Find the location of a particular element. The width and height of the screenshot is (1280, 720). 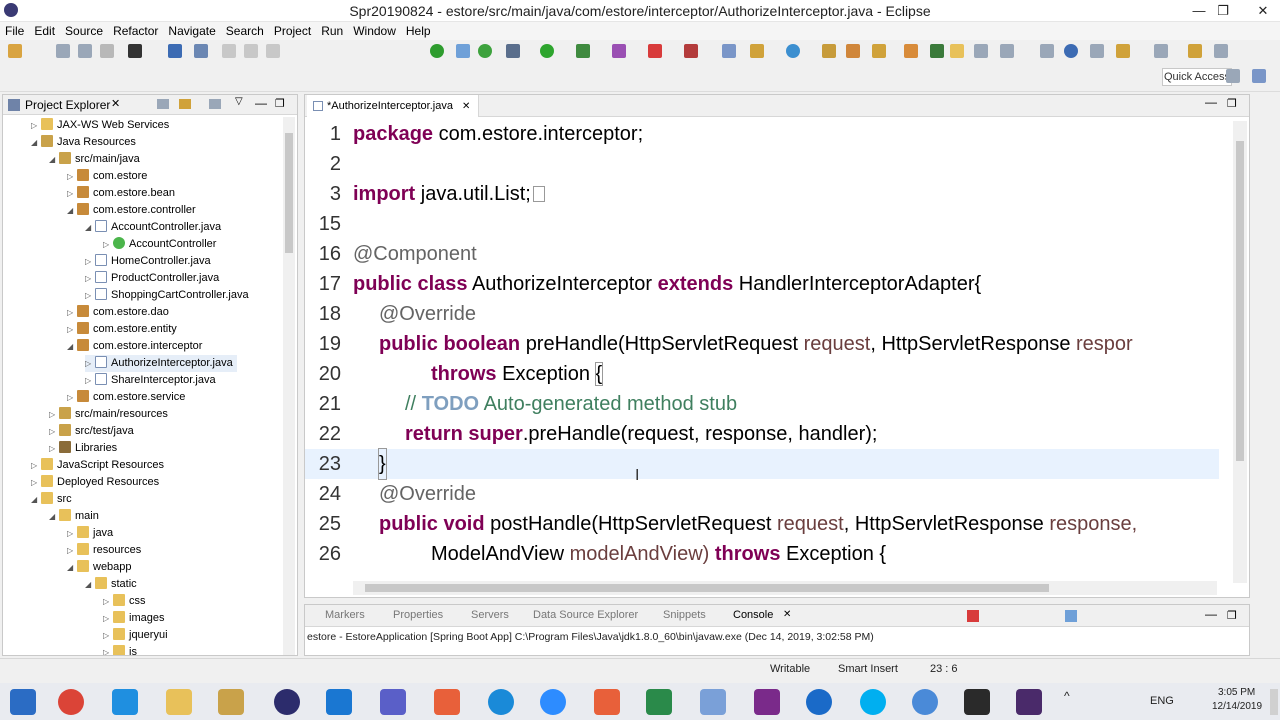

editor-tab-authorize-interceptor: *AuthorizeInterceptor.java ✕ is located at coordinates (393, 106).